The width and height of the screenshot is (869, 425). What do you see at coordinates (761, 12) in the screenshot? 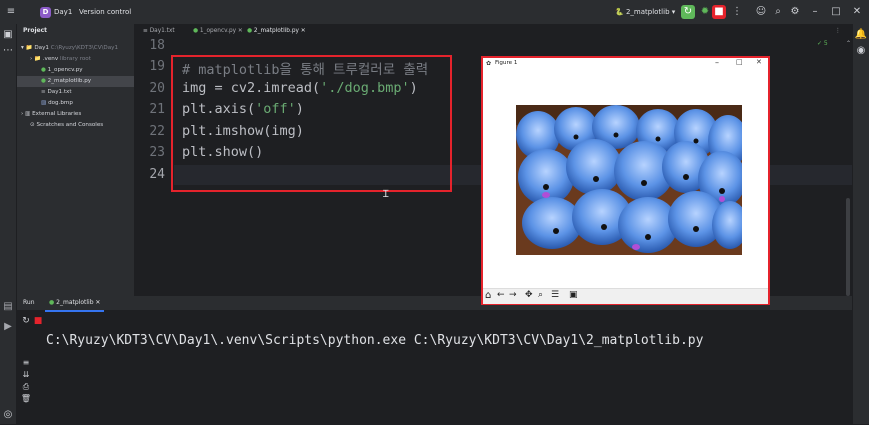
I see `account-icon: ☺` at bounding box center [761, 12].